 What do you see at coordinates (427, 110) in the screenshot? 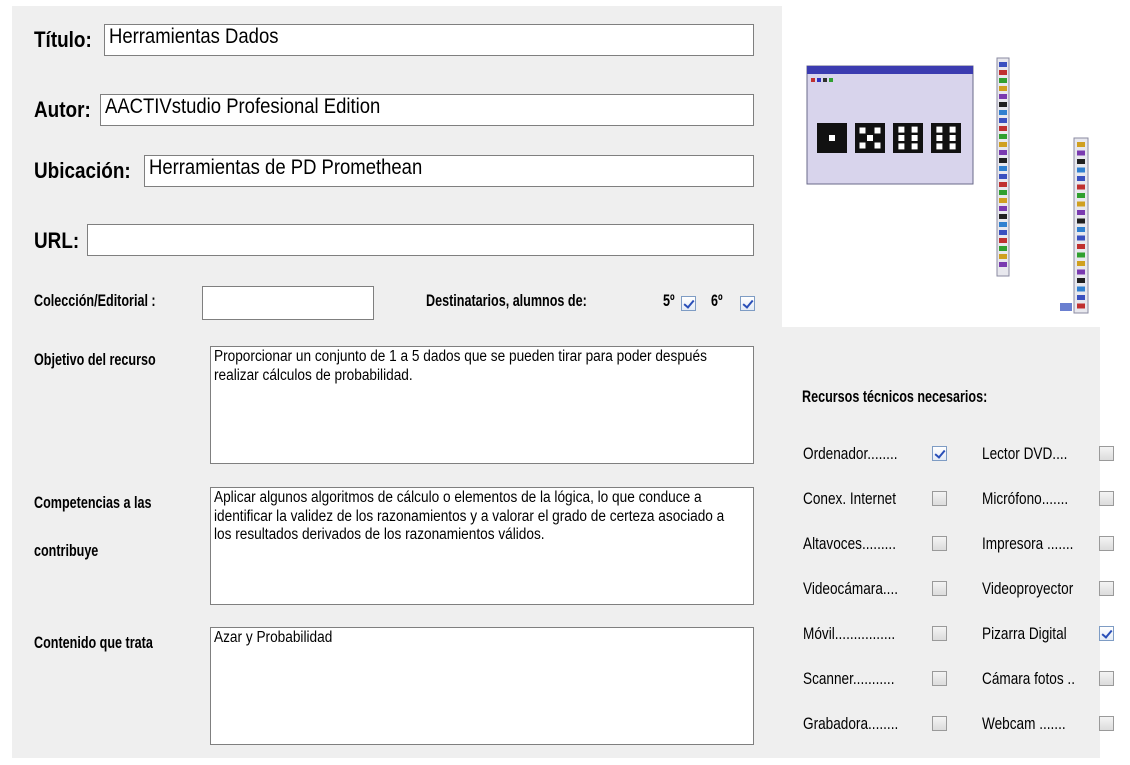
I see `autor-field: AACTIVstudio Profesional Edition` at bounding box center [427, 110].